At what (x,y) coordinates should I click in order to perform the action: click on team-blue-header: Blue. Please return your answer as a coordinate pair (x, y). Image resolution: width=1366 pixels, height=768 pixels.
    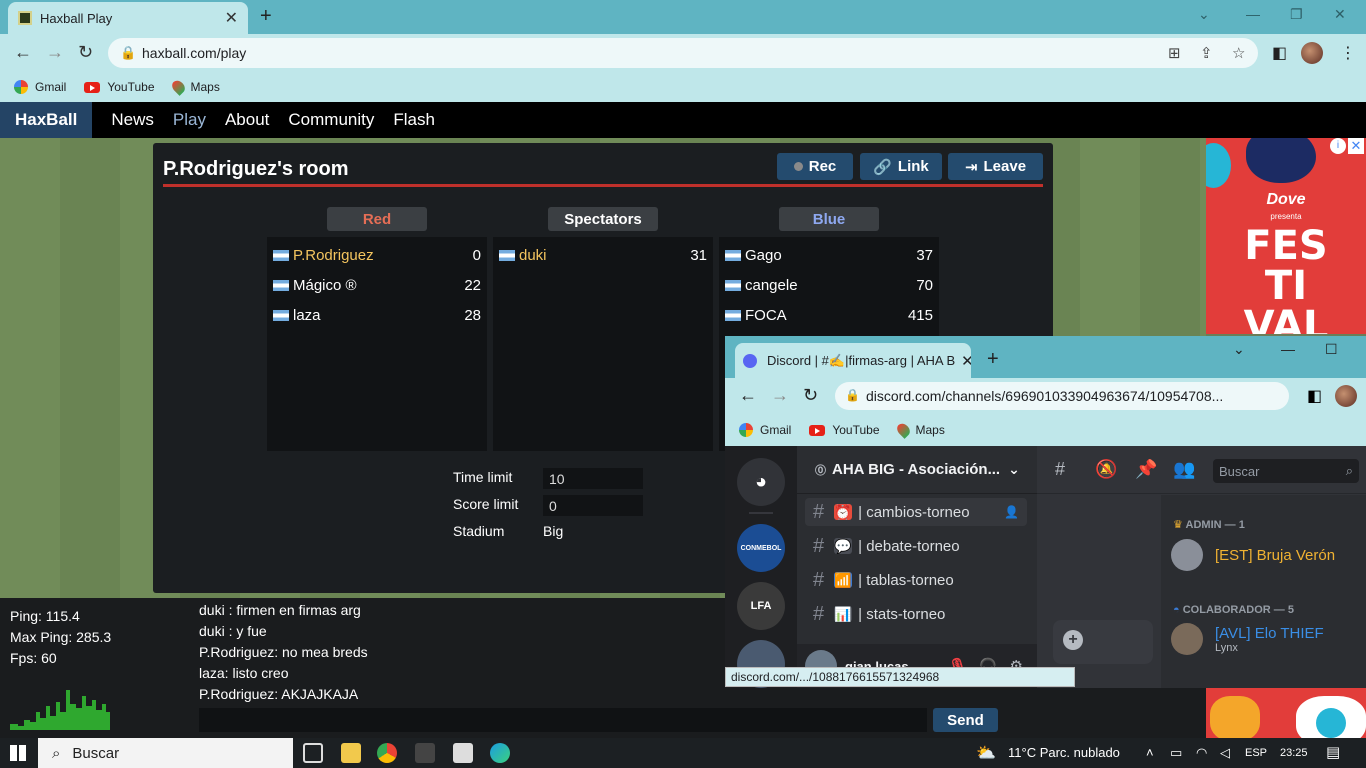
    Looking at the image, I should click on (829, 219).